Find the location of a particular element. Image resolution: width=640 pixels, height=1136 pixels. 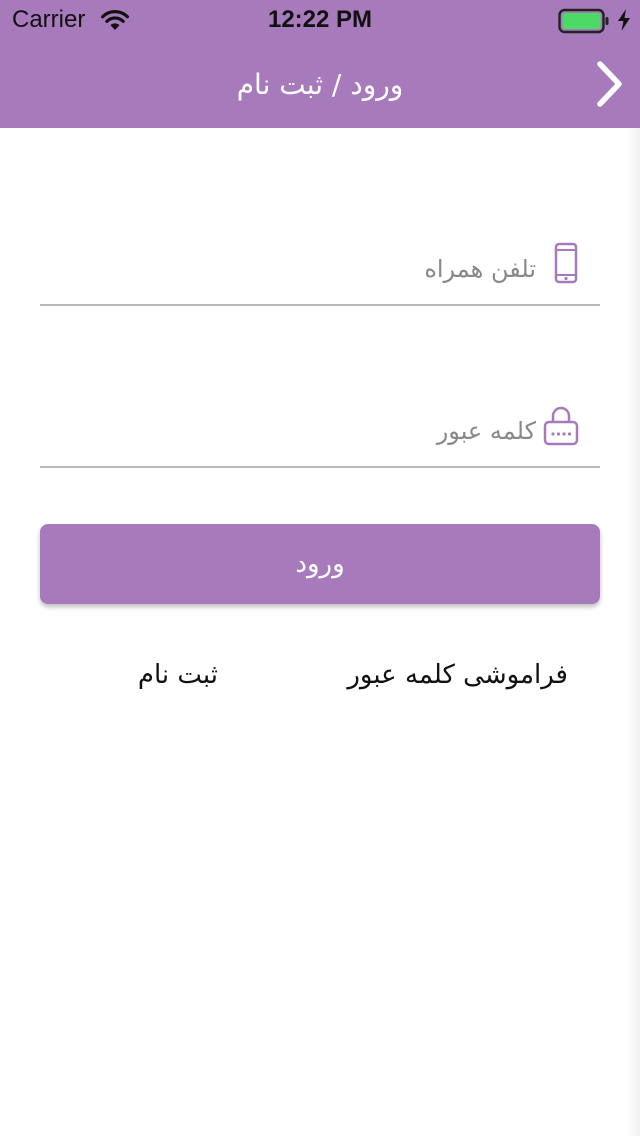

edge-shadow is located at coordinates (633, 632).